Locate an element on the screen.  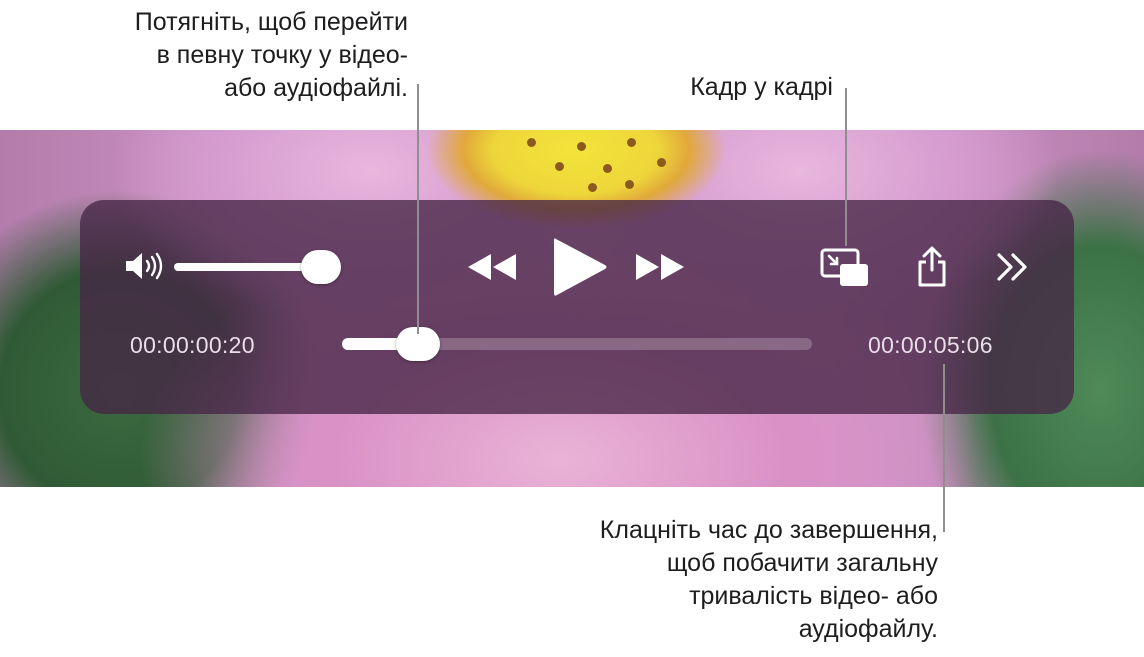
fast-forward-icon is located at coordinates (660, 267).